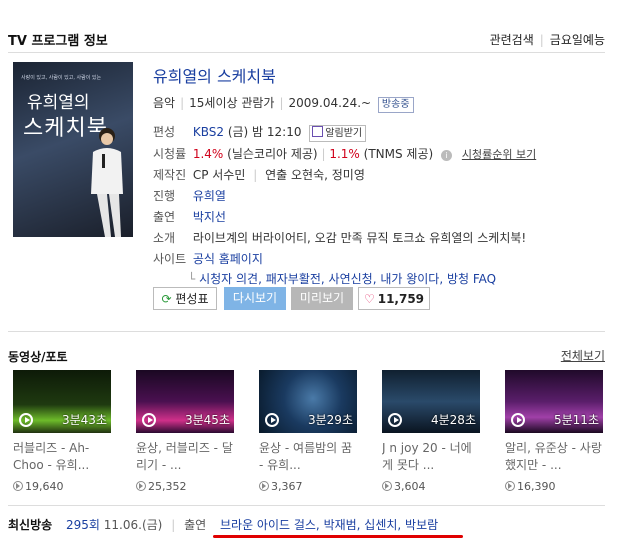 The image size is (627, 552). Describe the element at coordinates (272, 154) in the screenshot. I see `rating-nielsen-source: (닐슨코리아 제공)` at that location.